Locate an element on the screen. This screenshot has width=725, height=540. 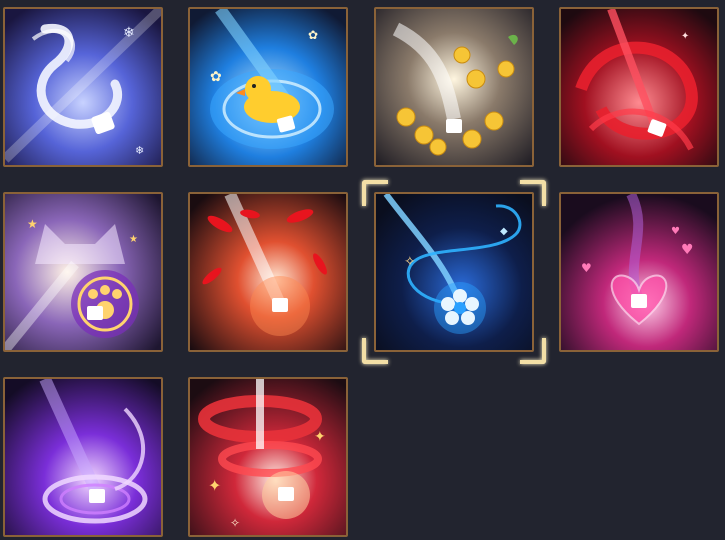
golden-blossom-effect-icon is located at coordinates (454, 87).